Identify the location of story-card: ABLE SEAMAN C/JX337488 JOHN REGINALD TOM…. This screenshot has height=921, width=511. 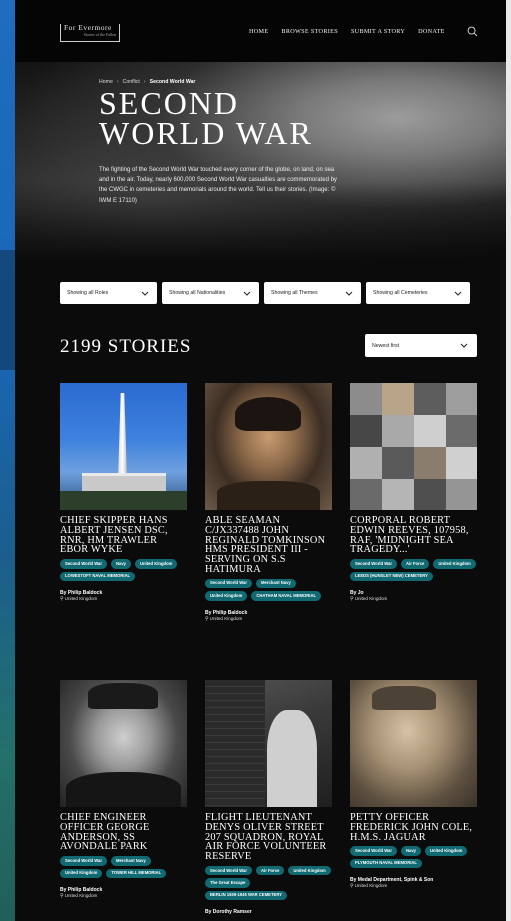
(268, 502).